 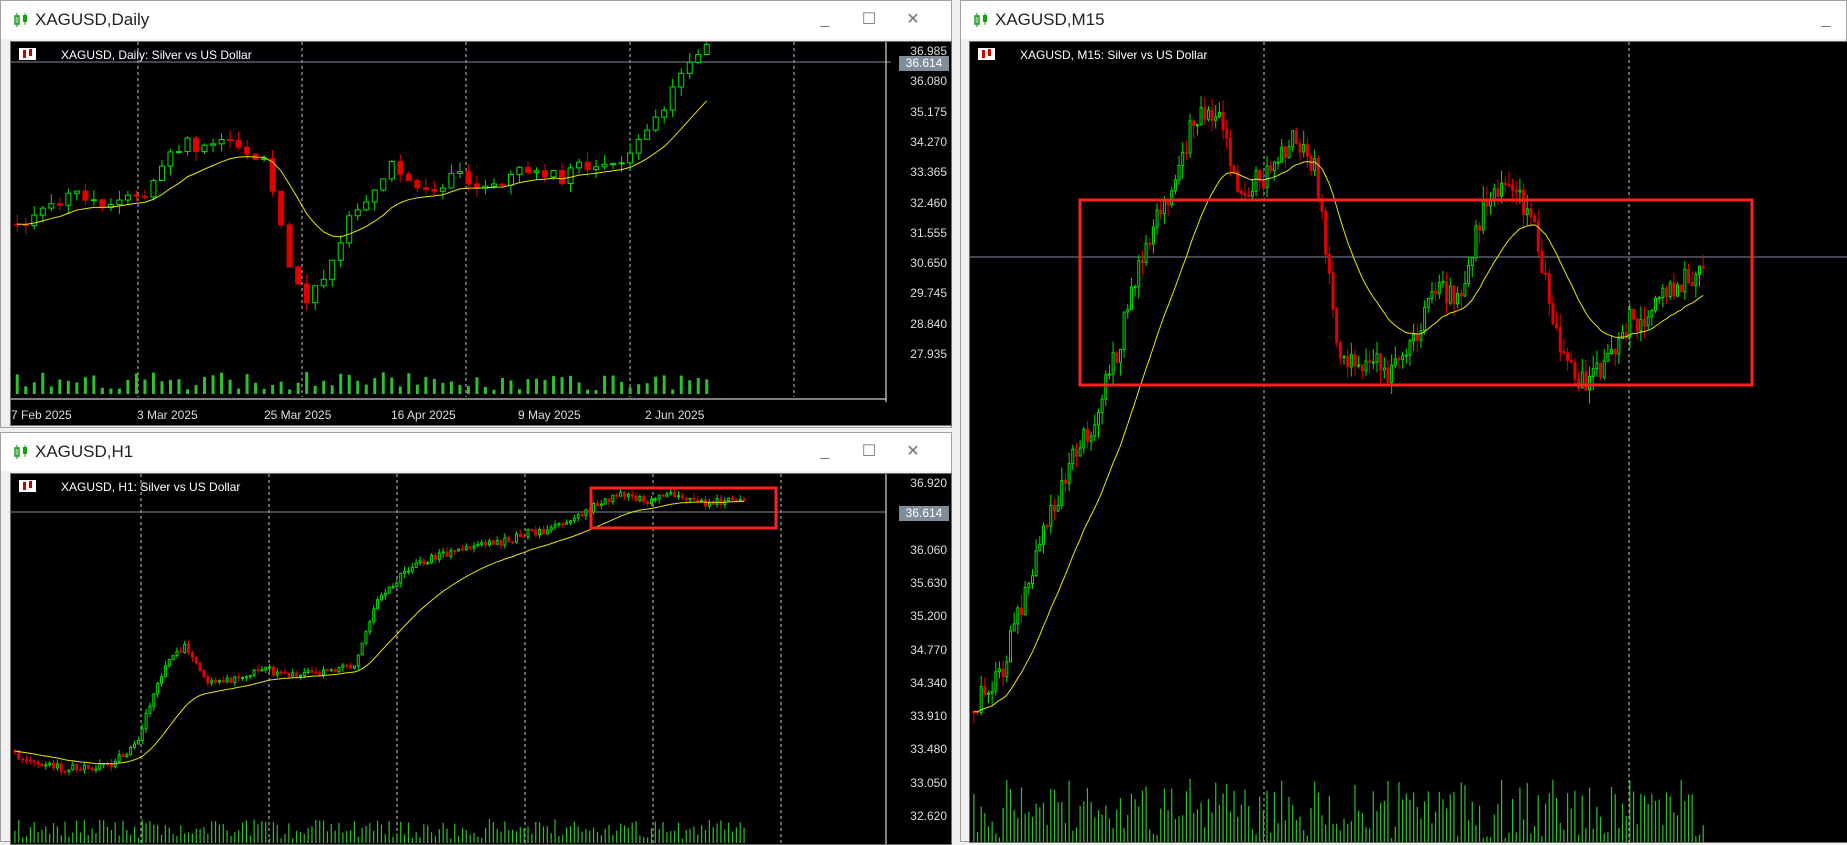 What do you see at coordinates (928, 582) in the screenshot?
I see `price-axis-label: 35.630` at bounding box center [928, 582].